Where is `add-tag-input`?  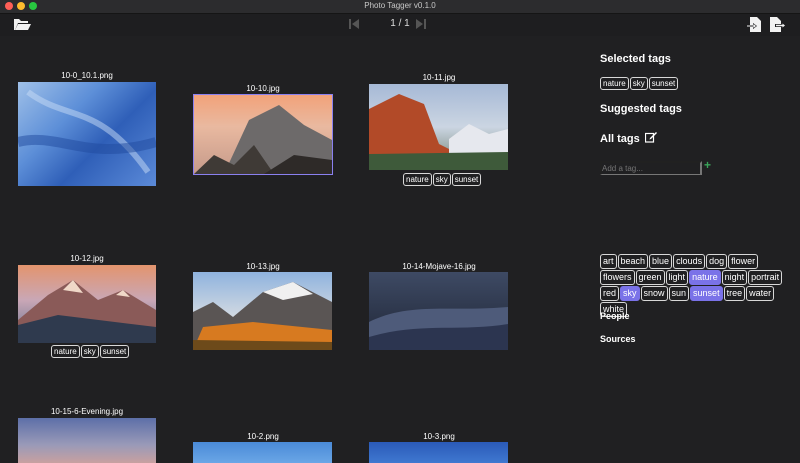 add-tag-input is located at coordinates (651, 168).